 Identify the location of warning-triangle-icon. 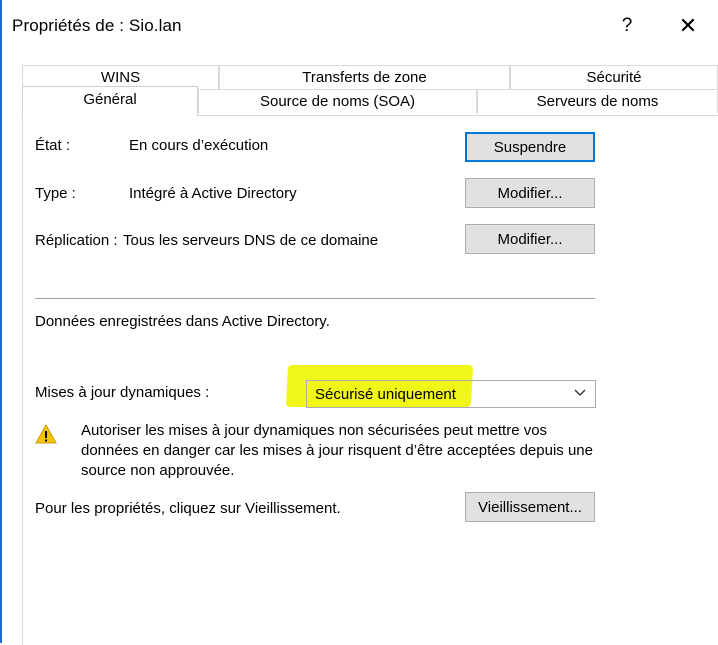
(46, 434).